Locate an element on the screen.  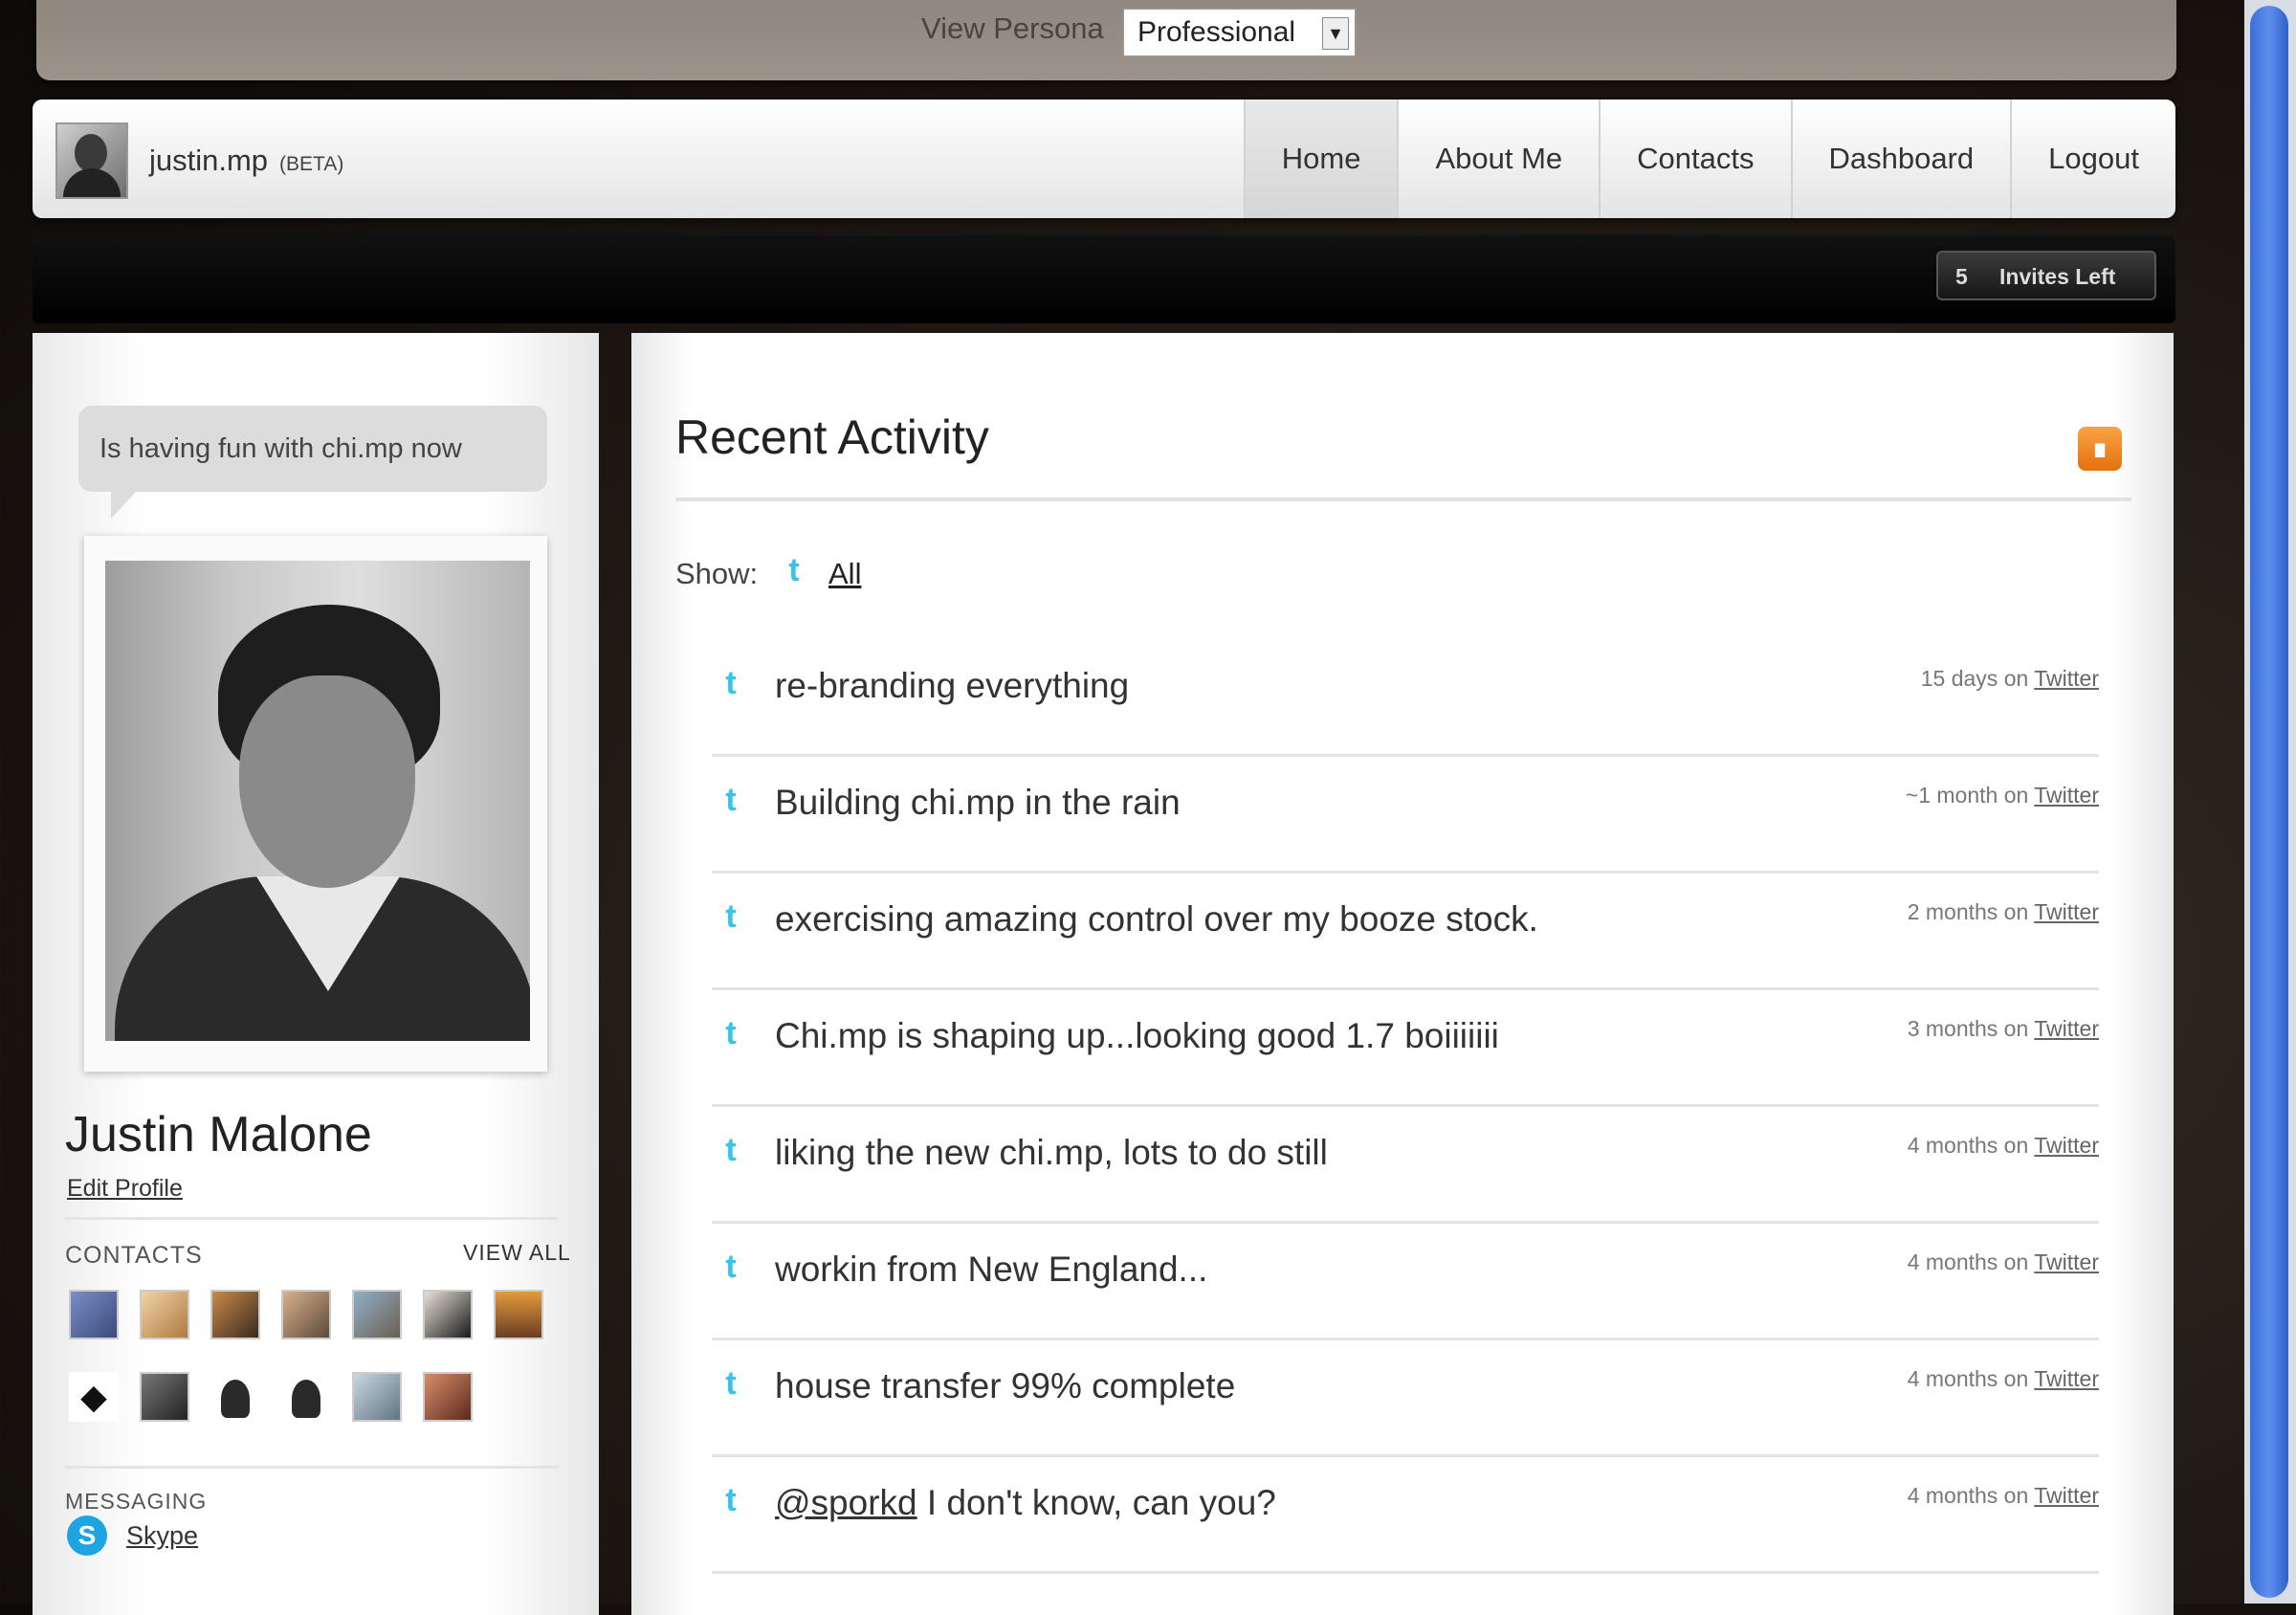
status-bubble: Is having fun with chi.mp now is located at coordinates (312, 462).